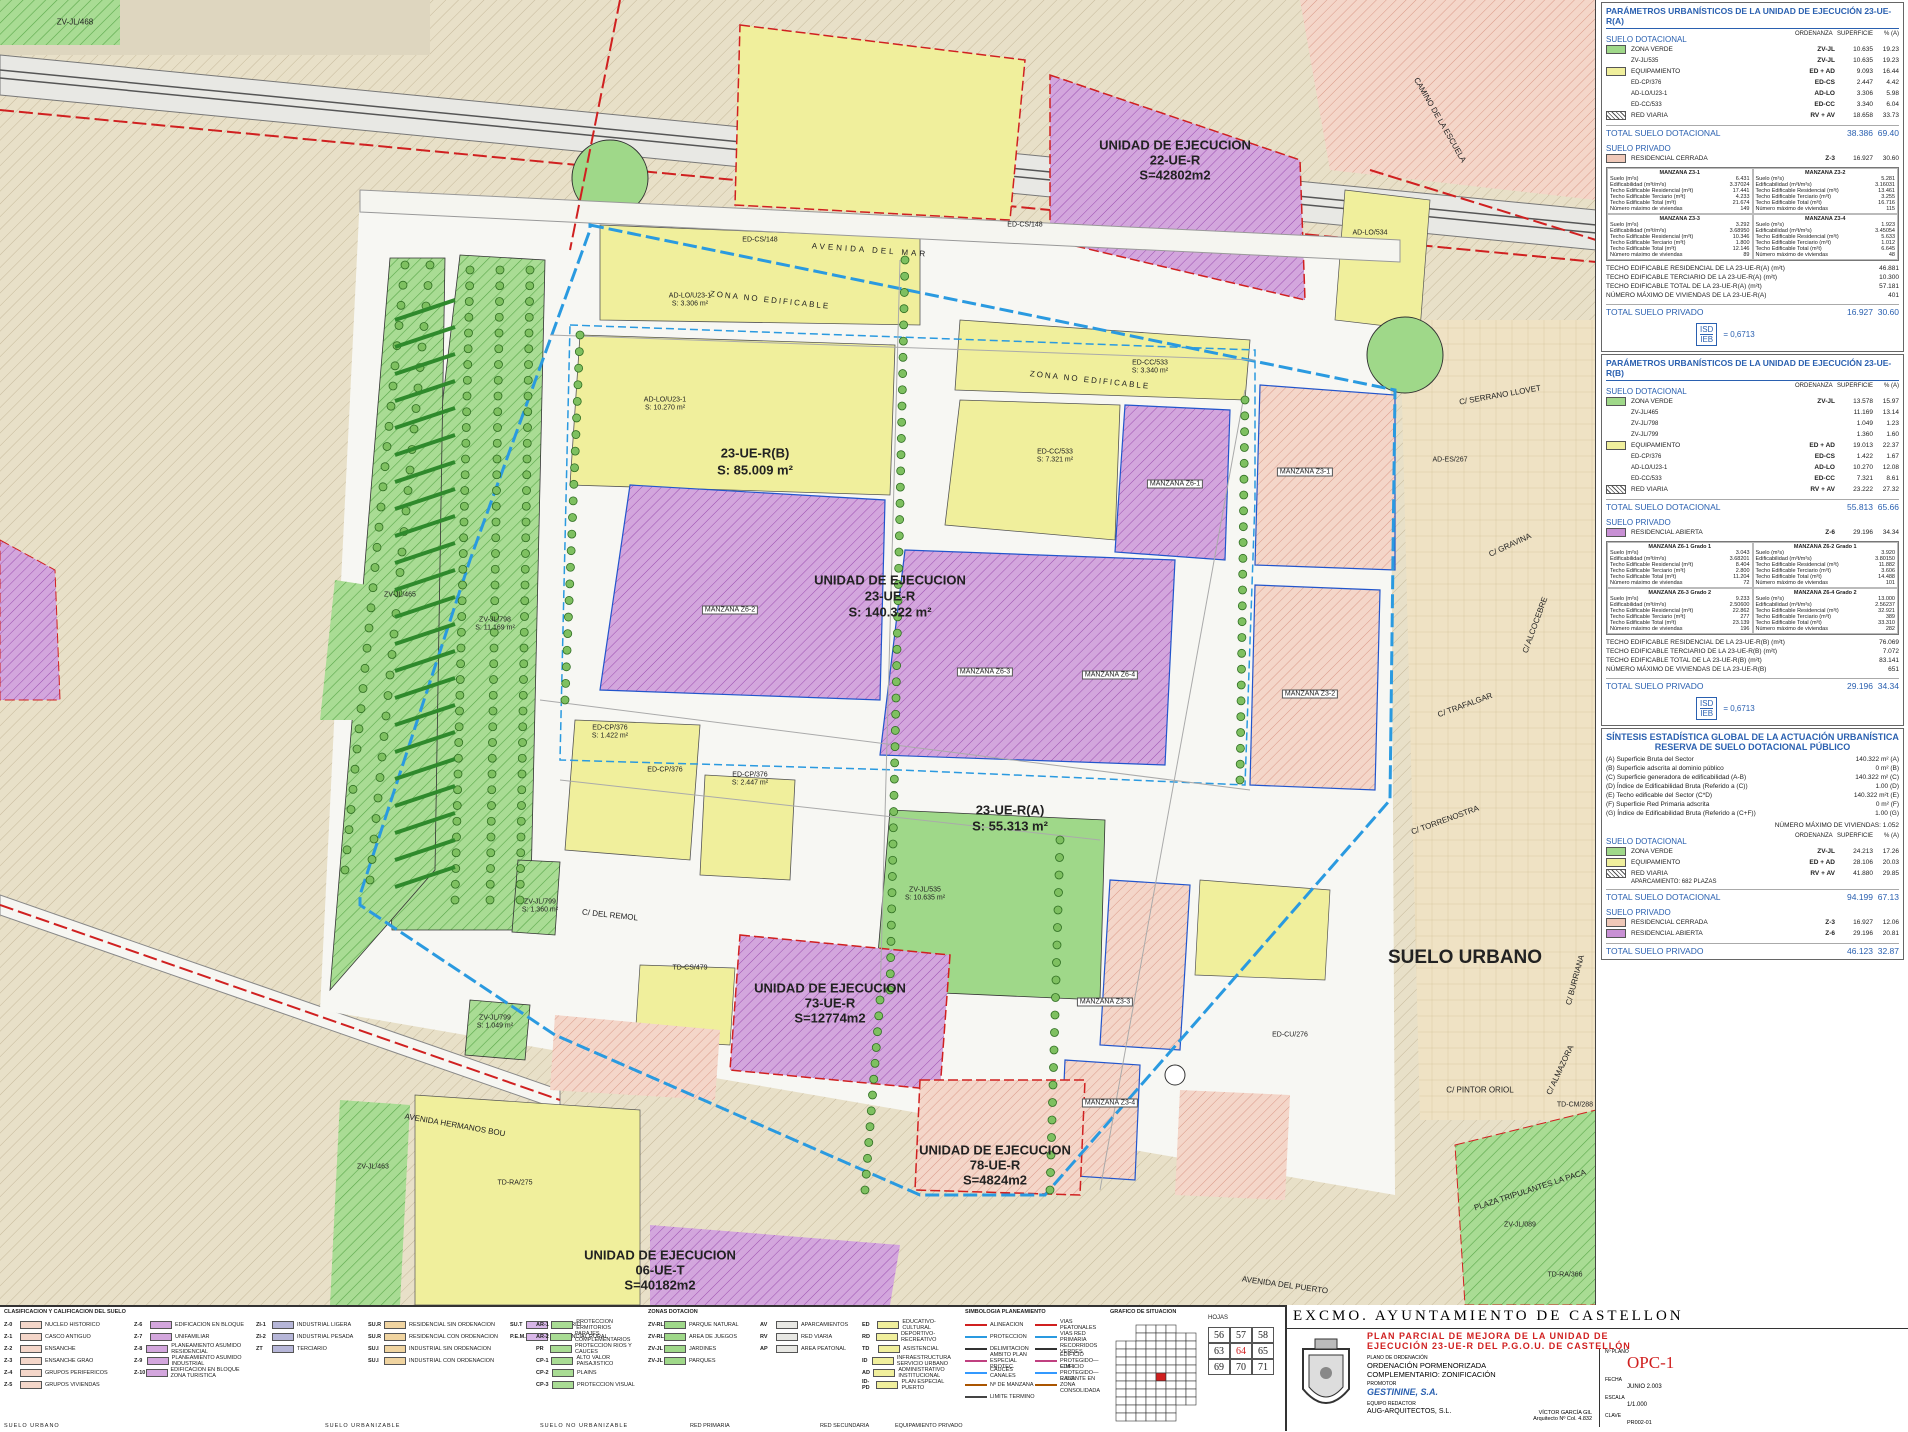 The height and width of the screenshot is (1432, 1908). What do you see at coordinates (1890, 489) in the screenshot?
I see `row-percent: 27.32` at bounding box center [1890, 489].